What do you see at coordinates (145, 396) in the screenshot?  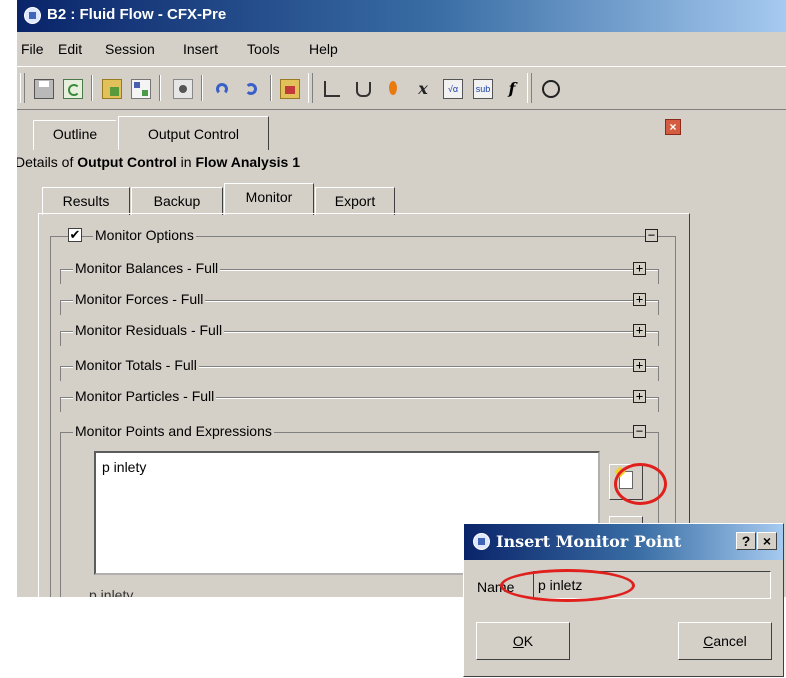 I see `group-label: Monitor Particles - Full` at bounding box center [145, 396].